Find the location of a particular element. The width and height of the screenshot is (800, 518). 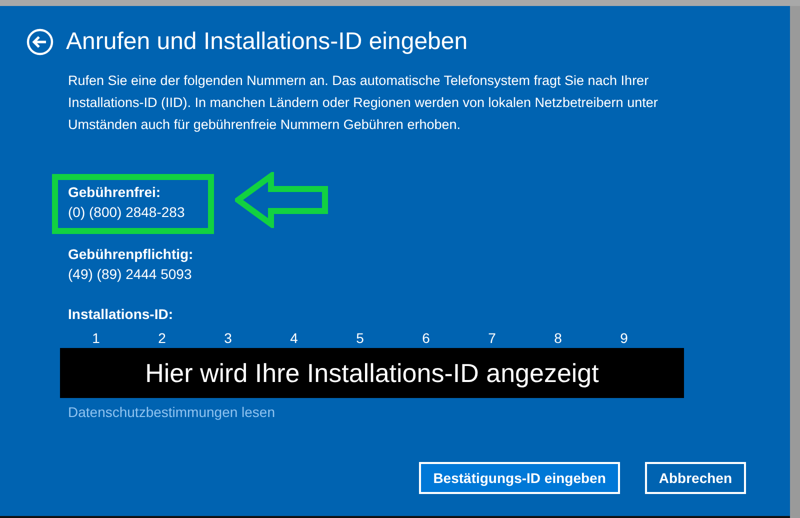

group-number: 4 is located at coordinates (294, 338).